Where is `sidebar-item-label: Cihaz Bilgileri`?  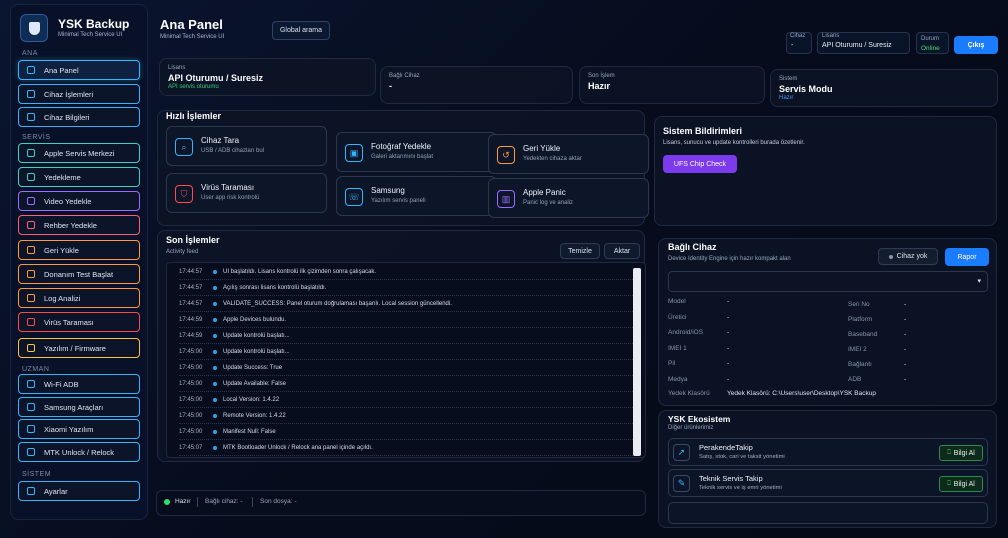 sidebar-item-label: Cihaz Bilgileri is located at coordinates (67, 117).